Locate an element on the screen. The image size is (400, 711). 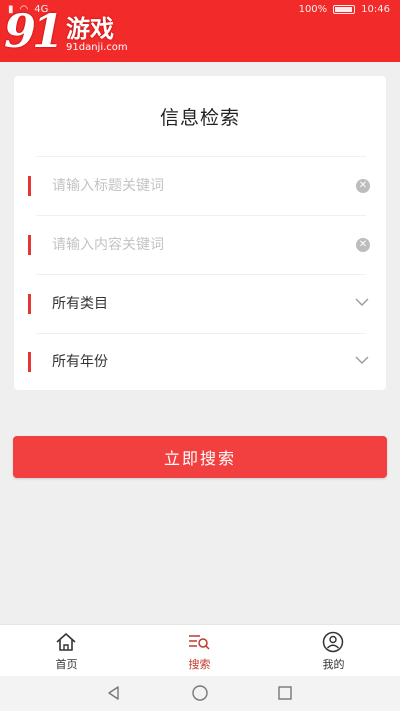
battery-icon is located at coordinates (344, 9).